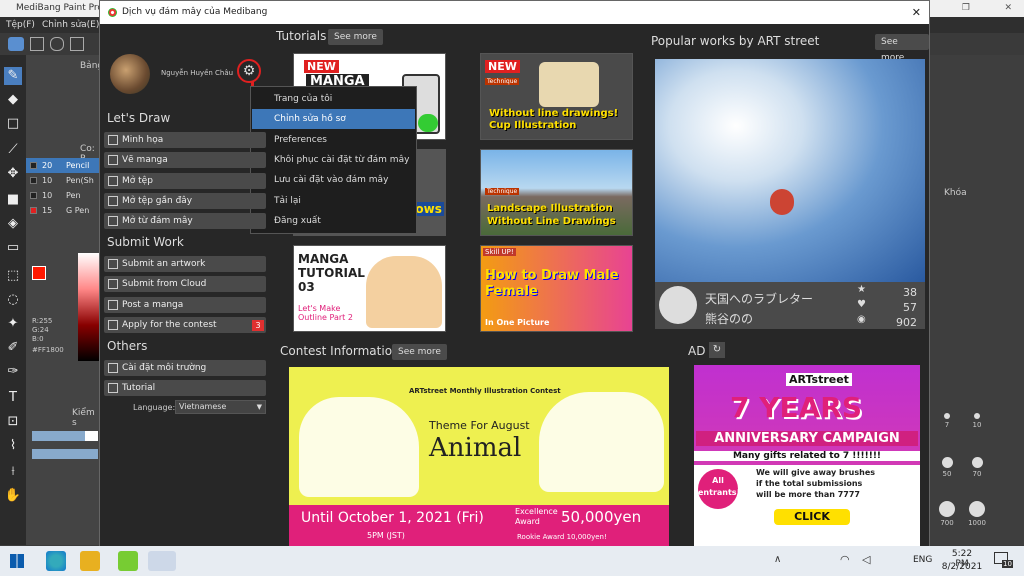  I want to click on submit-work-title: Submit Work, so click(145, 242).